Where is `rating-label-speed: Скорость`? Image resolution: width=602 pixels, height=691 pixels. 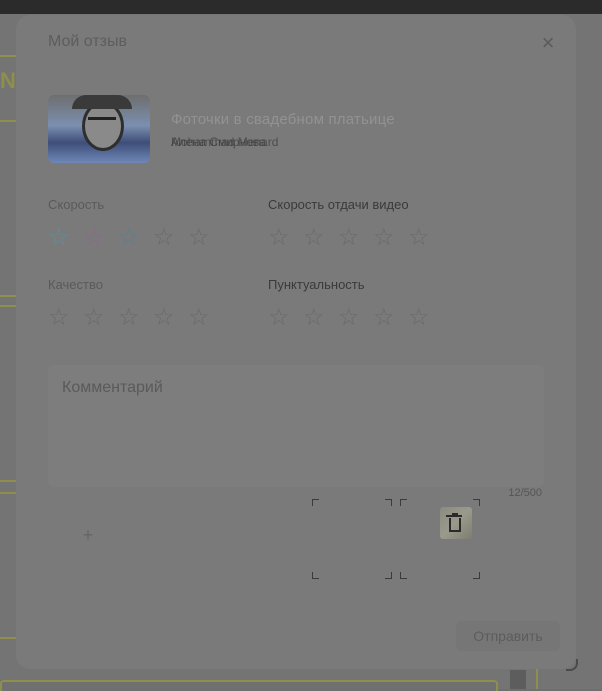 rating-label-speed: Скорость is located at coordinates (76, 204).